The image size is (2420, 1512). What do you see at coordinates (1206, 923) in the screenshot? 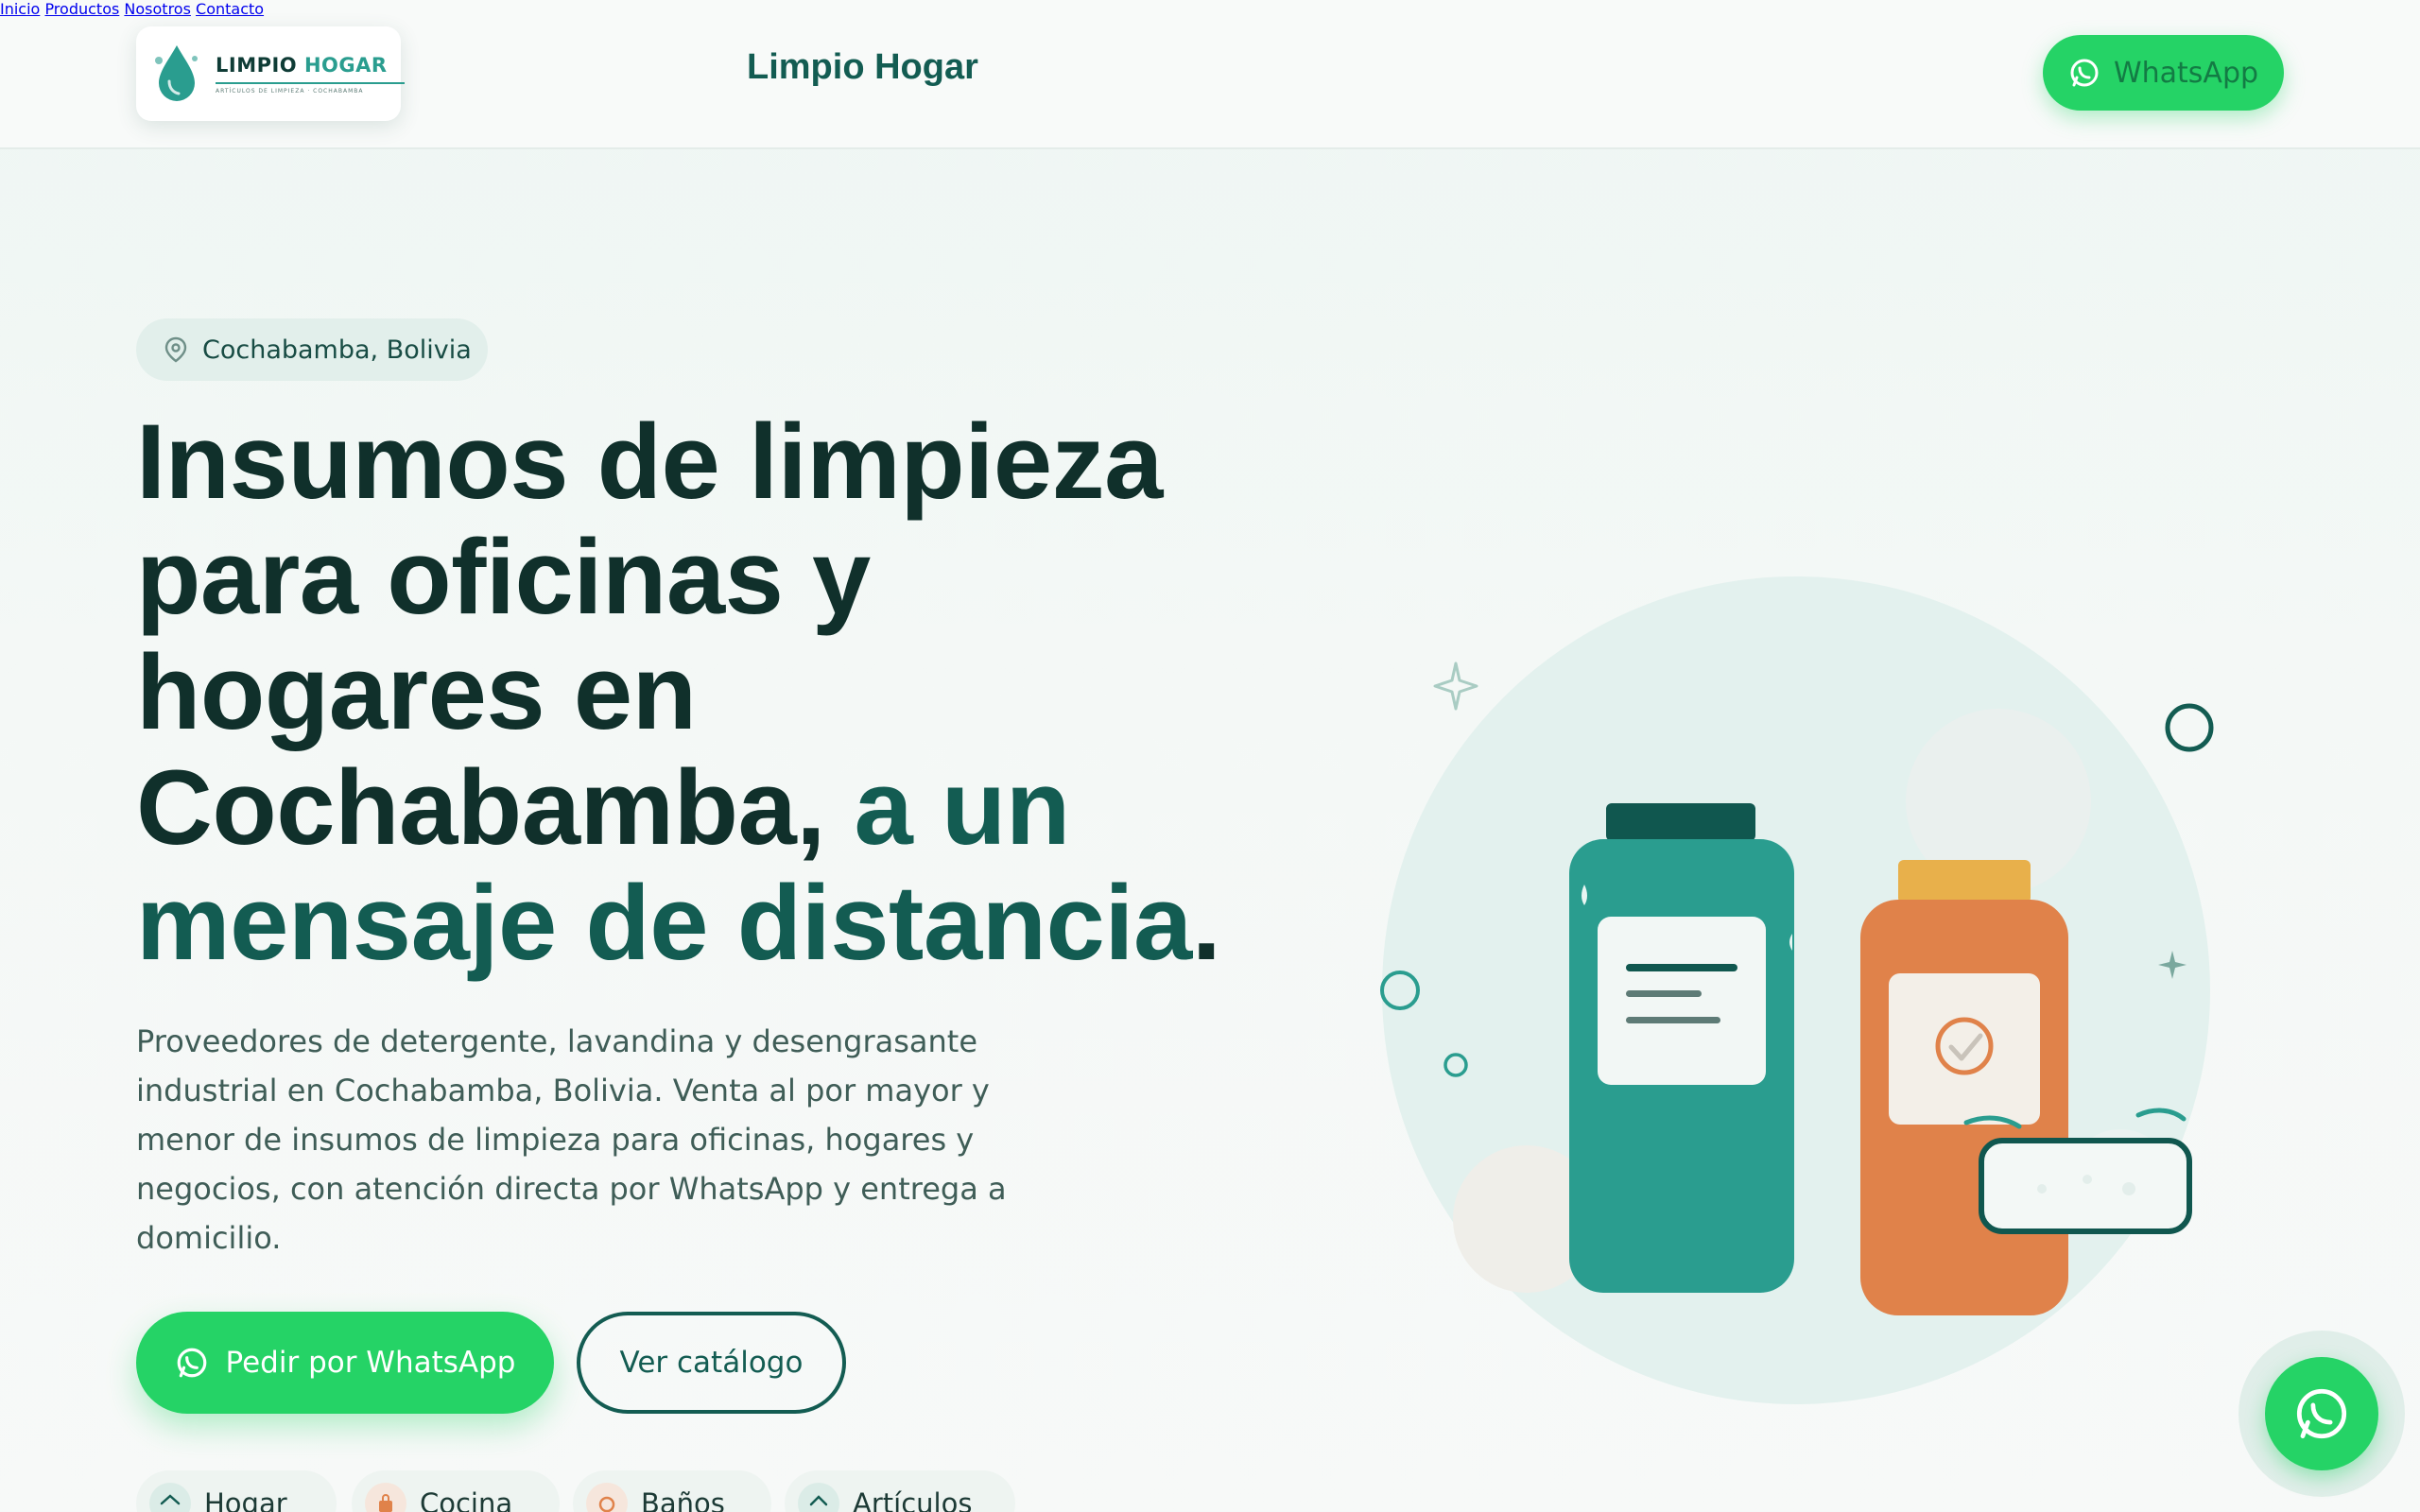
I see `hero-title-period: .` at bounding box center [1206, 923].